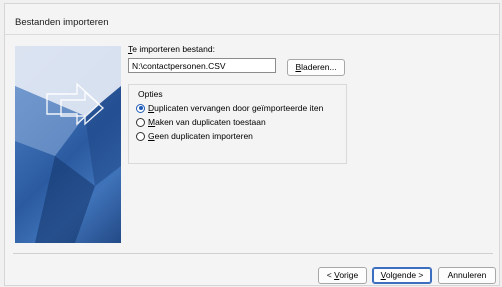  I want to click on wizard-graphic, so click(68, 144).